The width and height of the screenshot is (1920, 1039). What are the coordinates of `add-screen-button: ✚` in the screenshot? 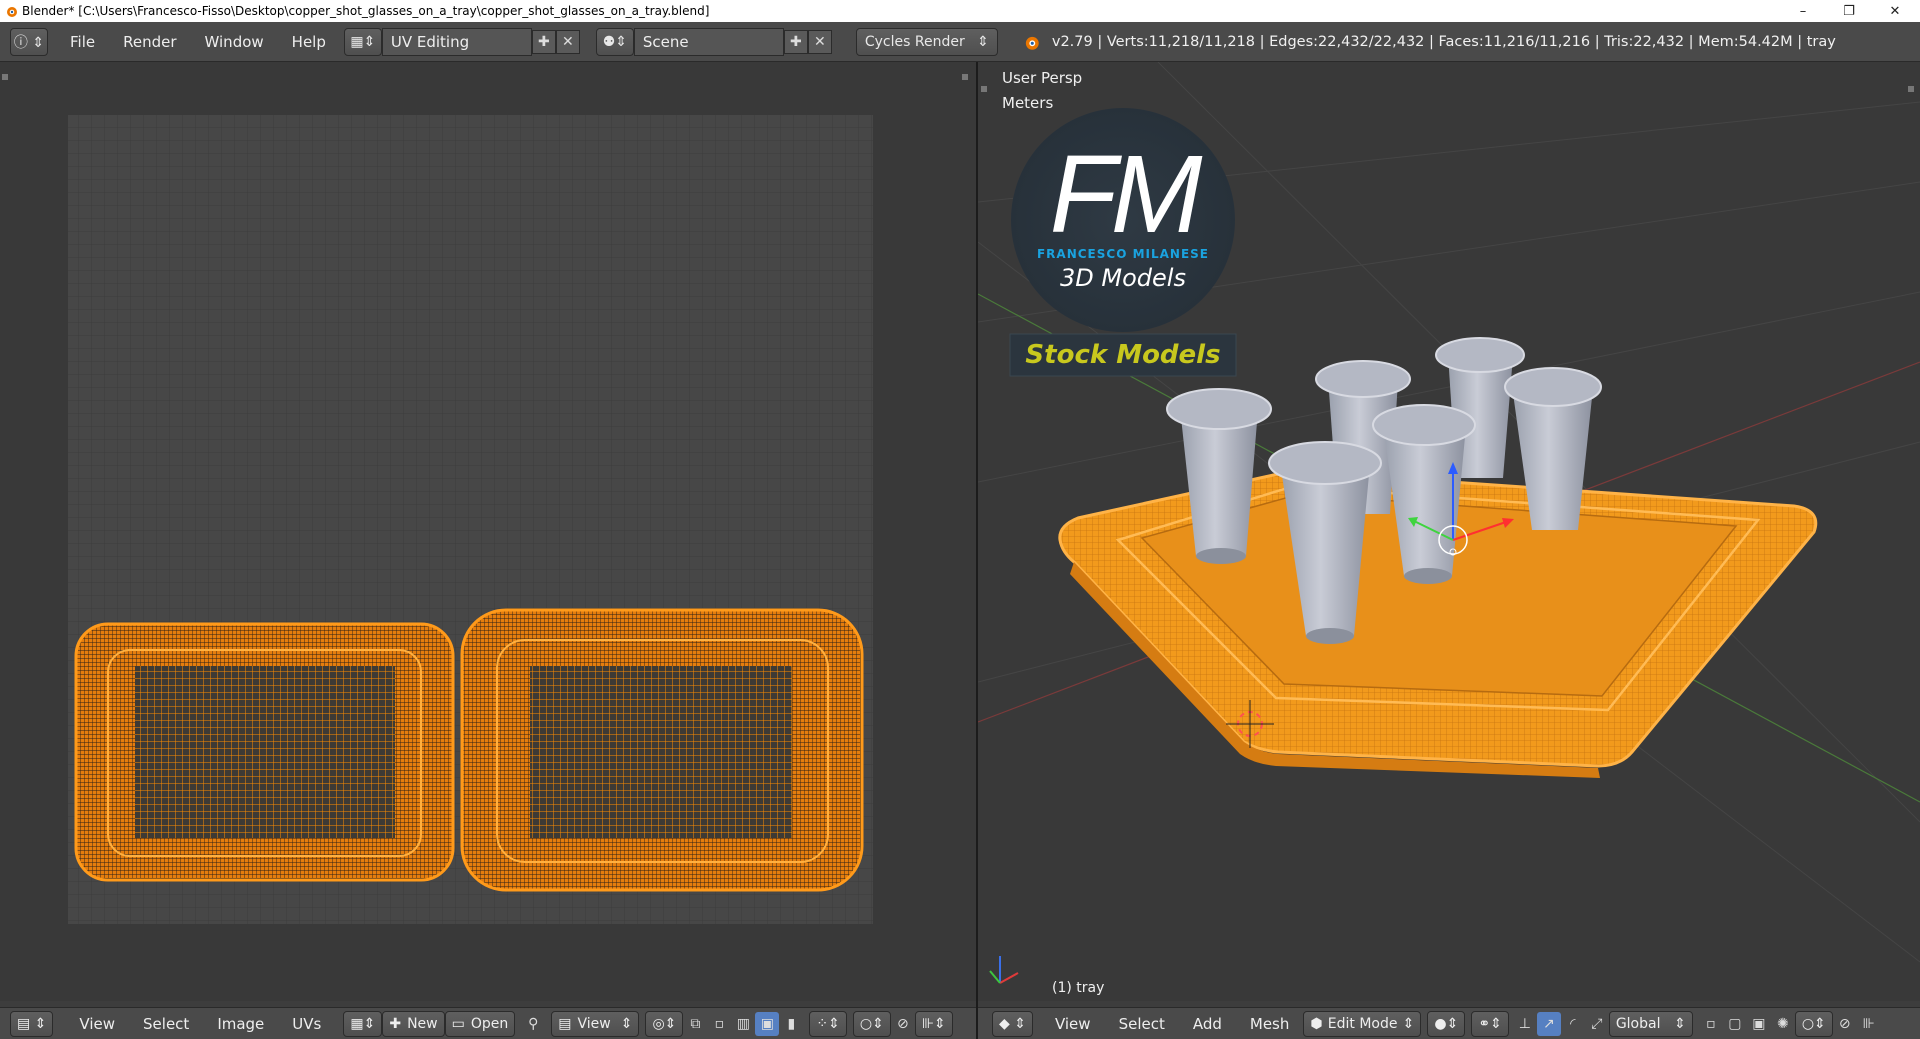 It's located at (543, 41).